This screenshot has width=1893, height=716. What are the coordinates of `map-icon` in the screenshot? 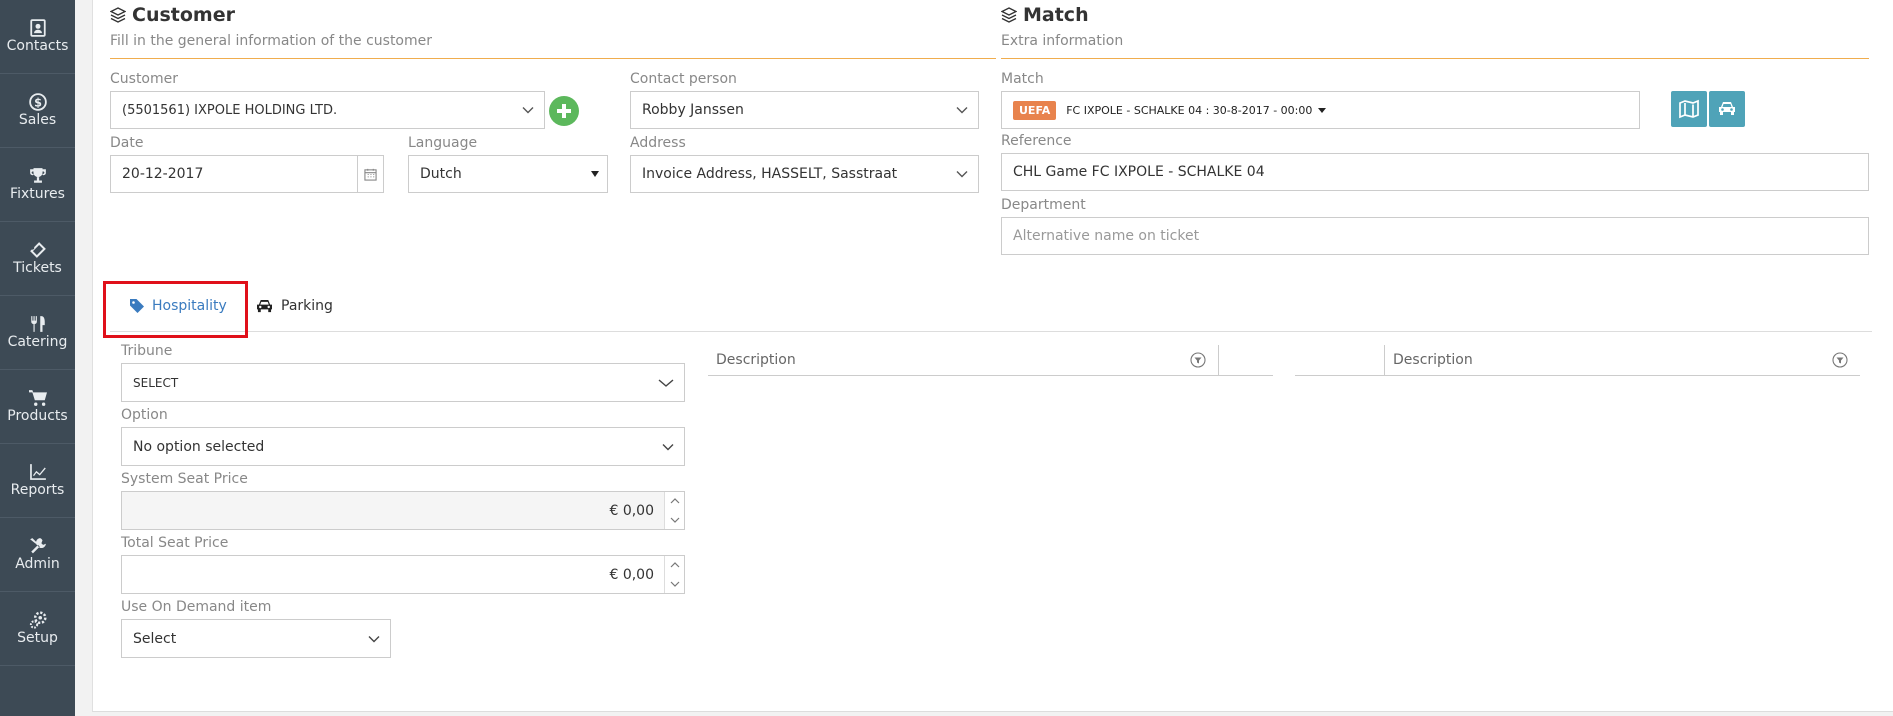 It's located at (1689, 109).